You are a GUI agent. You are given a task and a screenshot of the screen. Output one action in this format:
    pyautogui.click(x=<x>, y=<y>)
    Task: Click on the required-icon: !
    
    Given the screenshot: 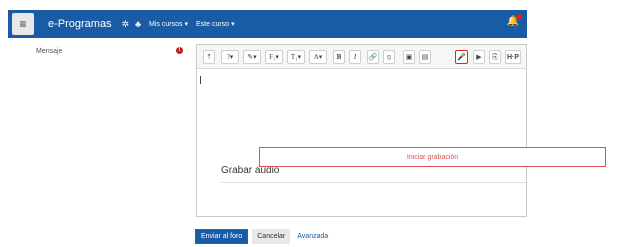 What is the action you would take?
    pyautogui.click(x=179, y=50)
    